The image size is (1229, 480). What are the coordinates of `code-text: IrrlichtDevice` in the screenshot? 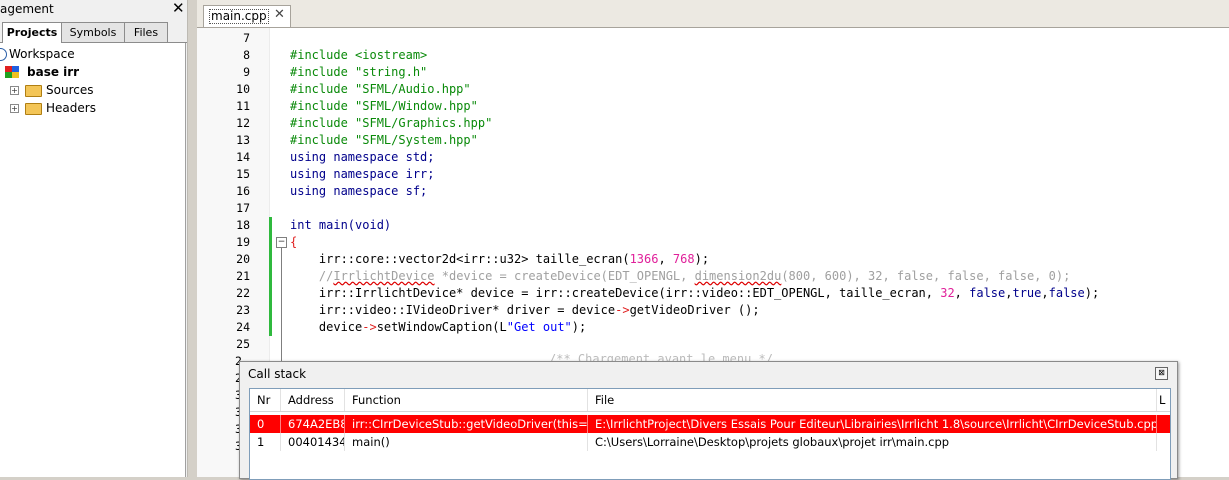 It's located at (384, 276).